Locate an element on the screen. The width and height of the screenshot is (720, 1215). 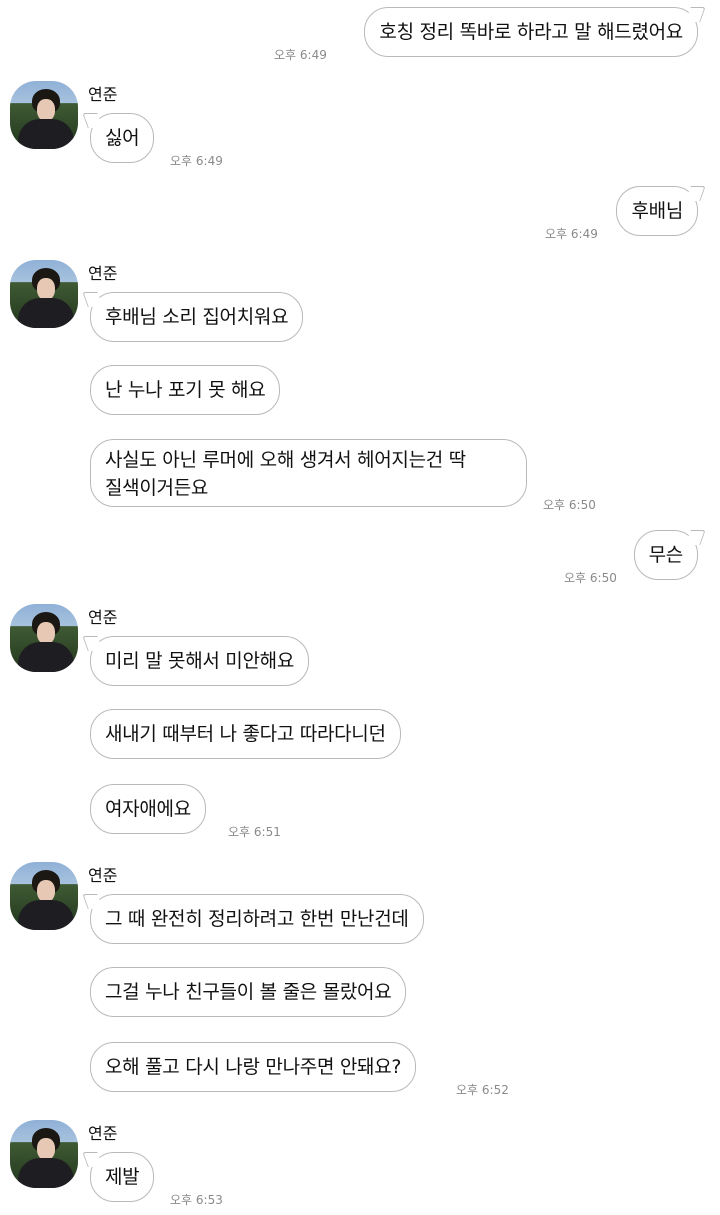
message-time: 오후 6:52 is located at coordinates (482, 1090).